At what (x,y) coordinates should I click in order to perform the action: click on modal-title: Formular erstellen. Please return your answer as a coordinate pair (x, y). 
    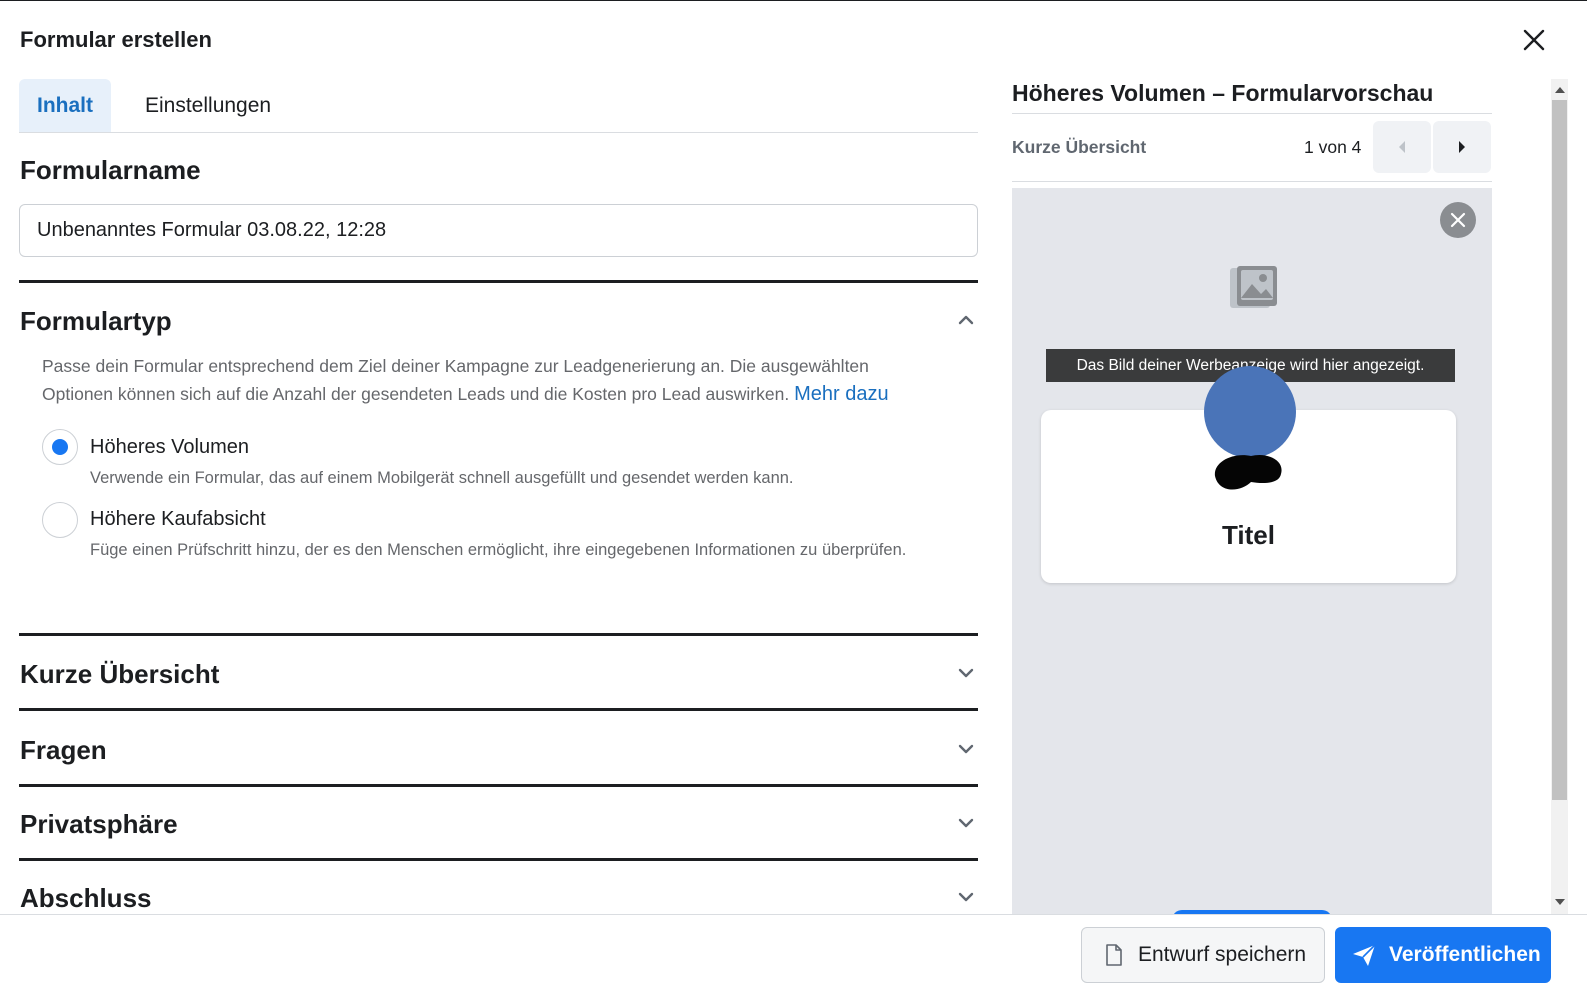
    Looking at the image, I should click on (116, 39).